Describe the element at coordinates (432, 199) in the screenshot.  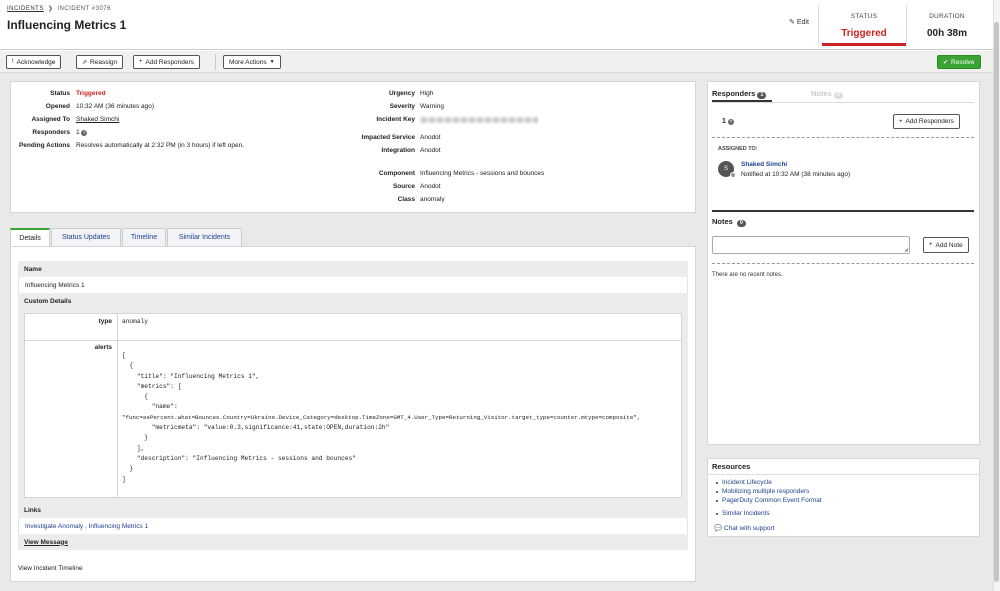
I see `class-value: anomaly` at that location.